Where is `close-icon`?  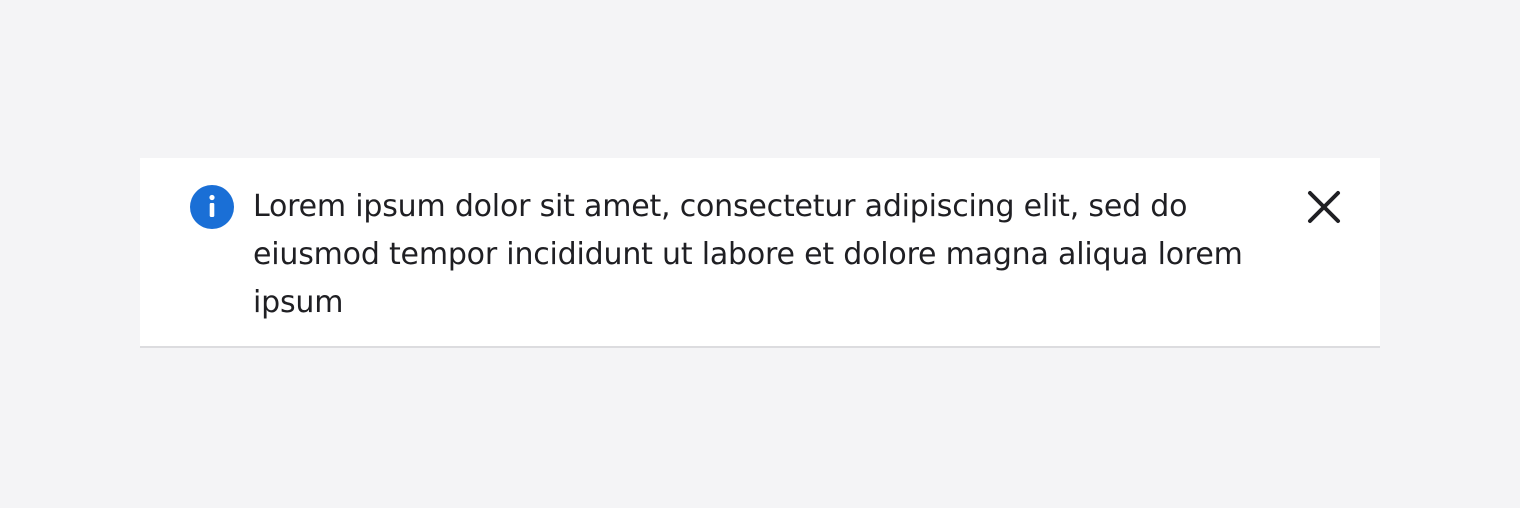 close-icon is located at coordinates (1324, 207).